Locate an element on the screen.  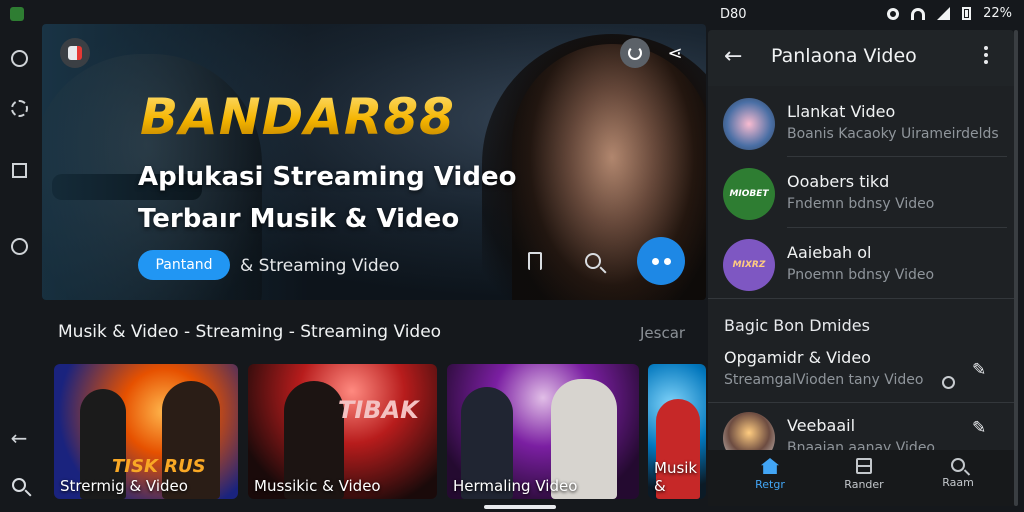
video-thumbnail: Musik & is located at coordinates (677, 431).